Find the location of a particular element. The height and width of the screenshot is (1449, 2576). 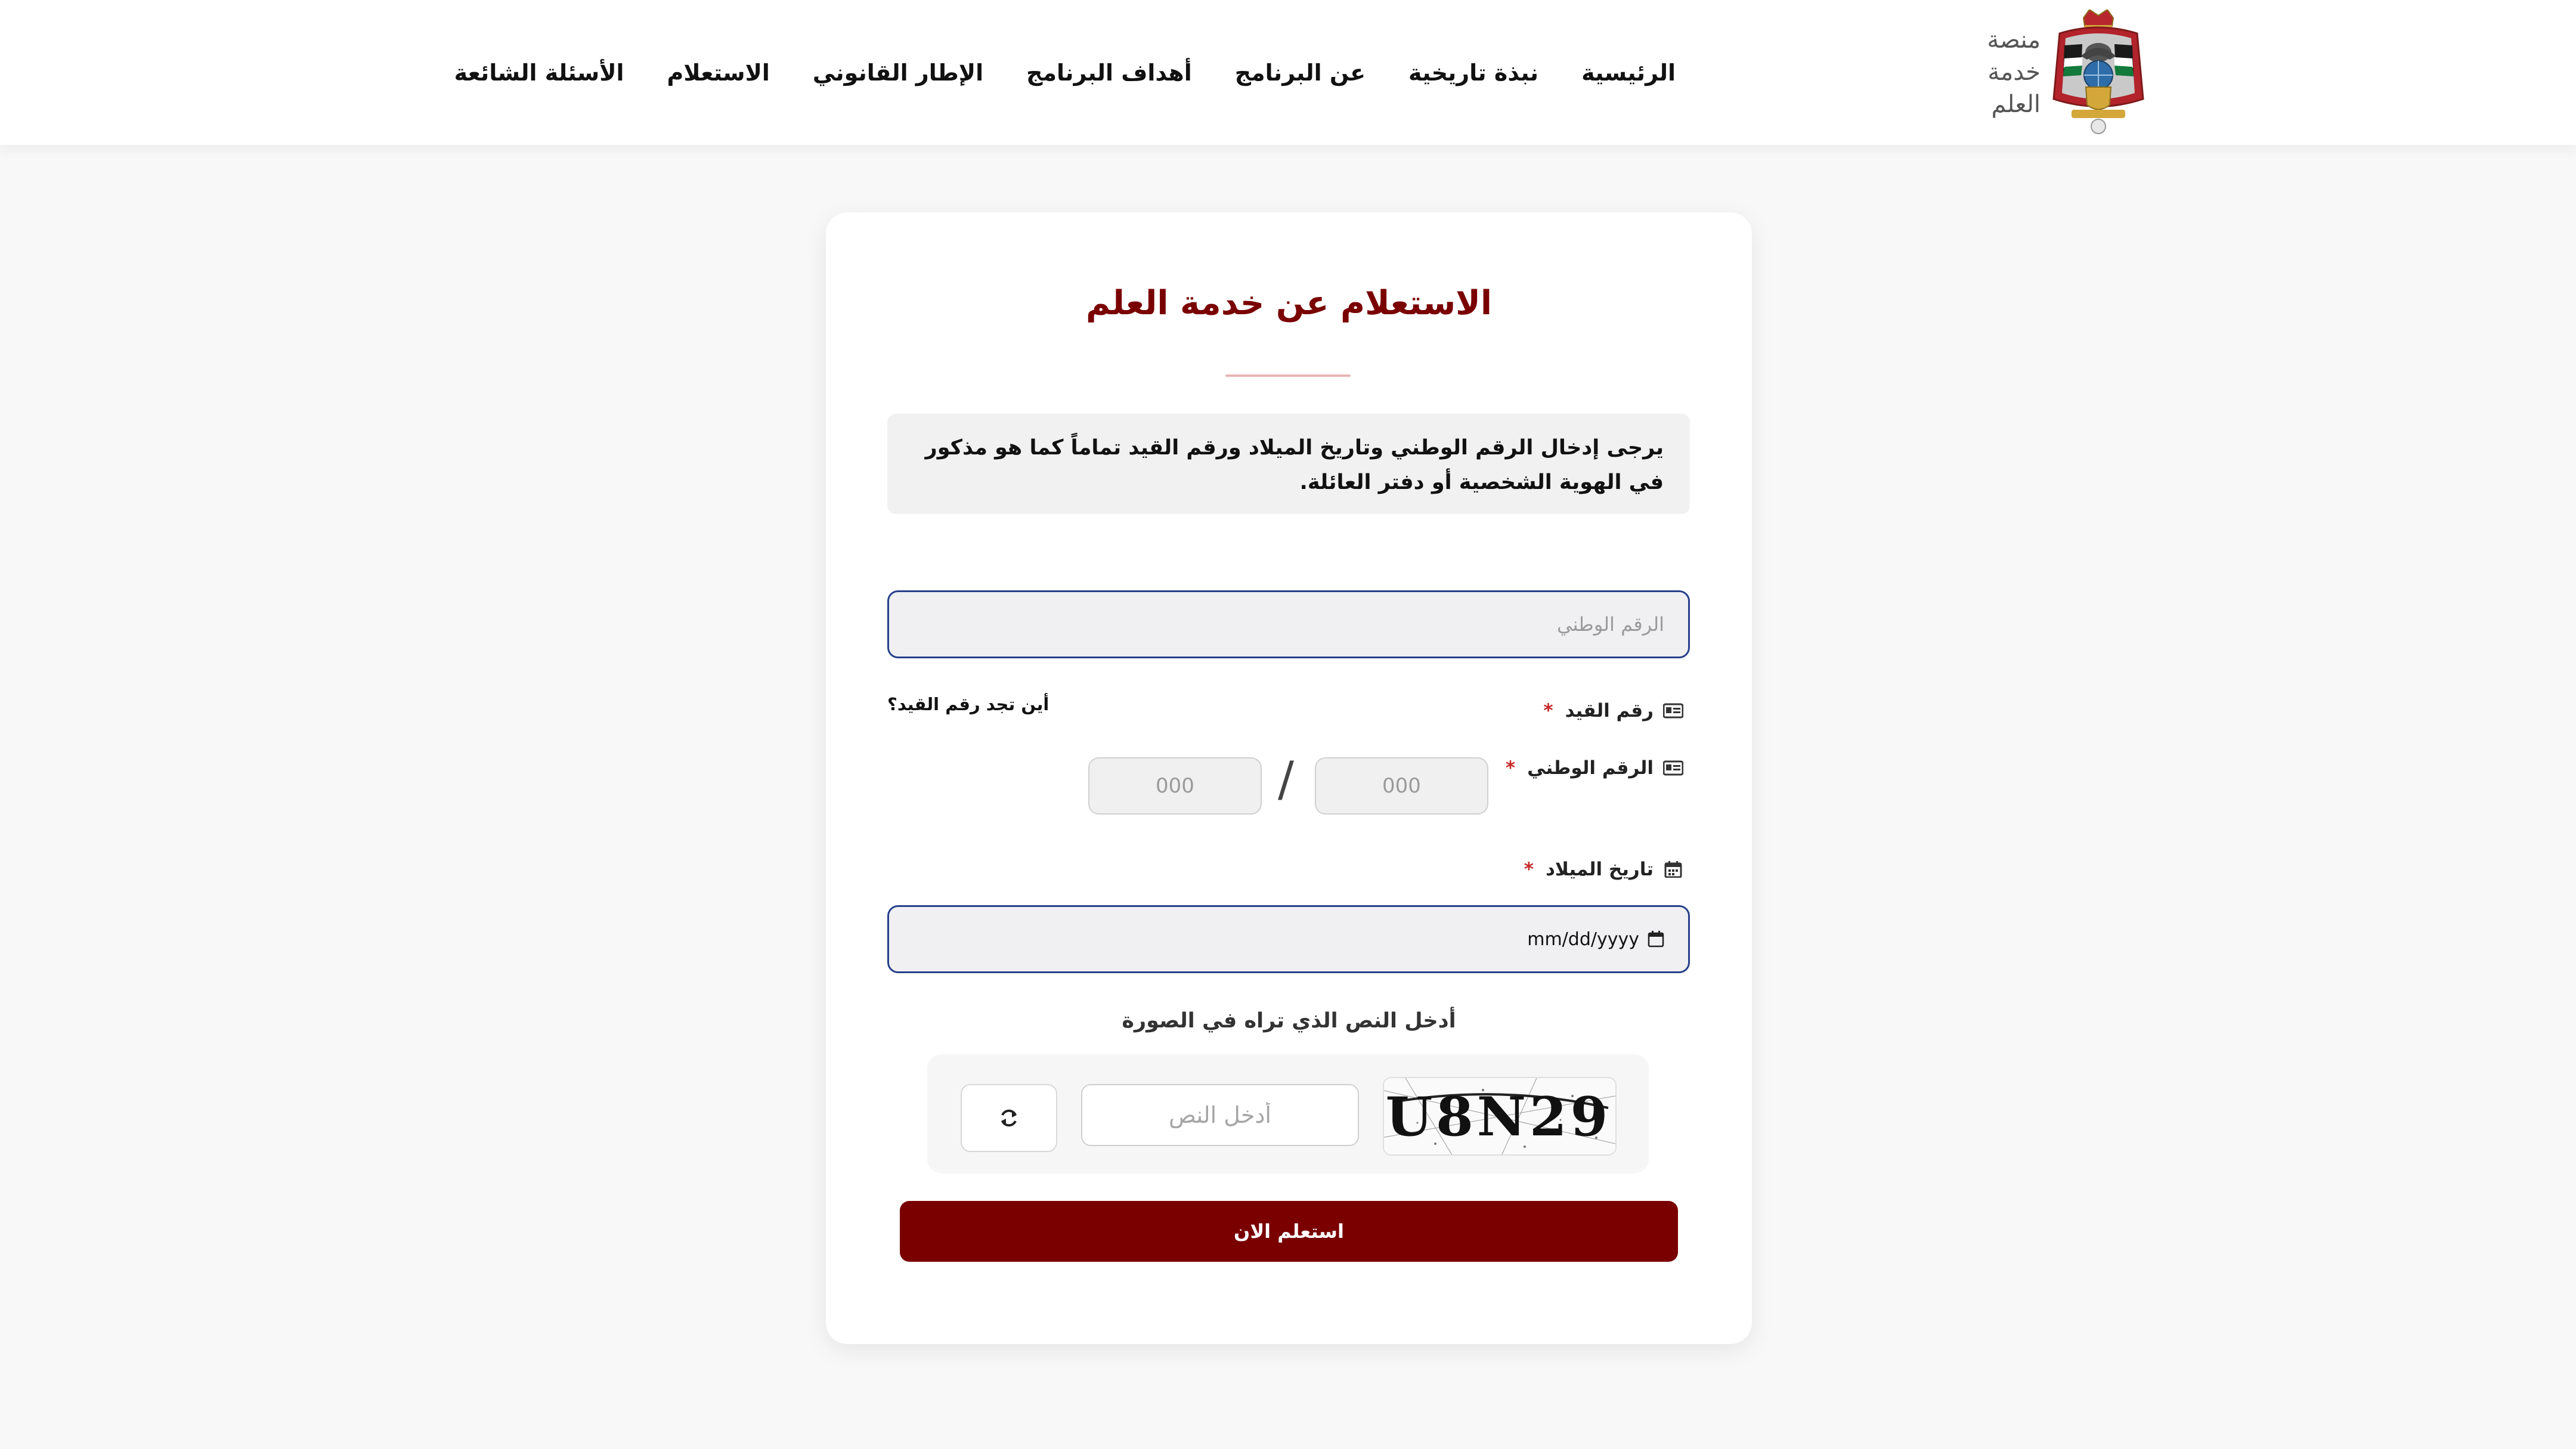

birth-date-placeholder: mm/dd/yyyy is located at coordinates (1583, 939).